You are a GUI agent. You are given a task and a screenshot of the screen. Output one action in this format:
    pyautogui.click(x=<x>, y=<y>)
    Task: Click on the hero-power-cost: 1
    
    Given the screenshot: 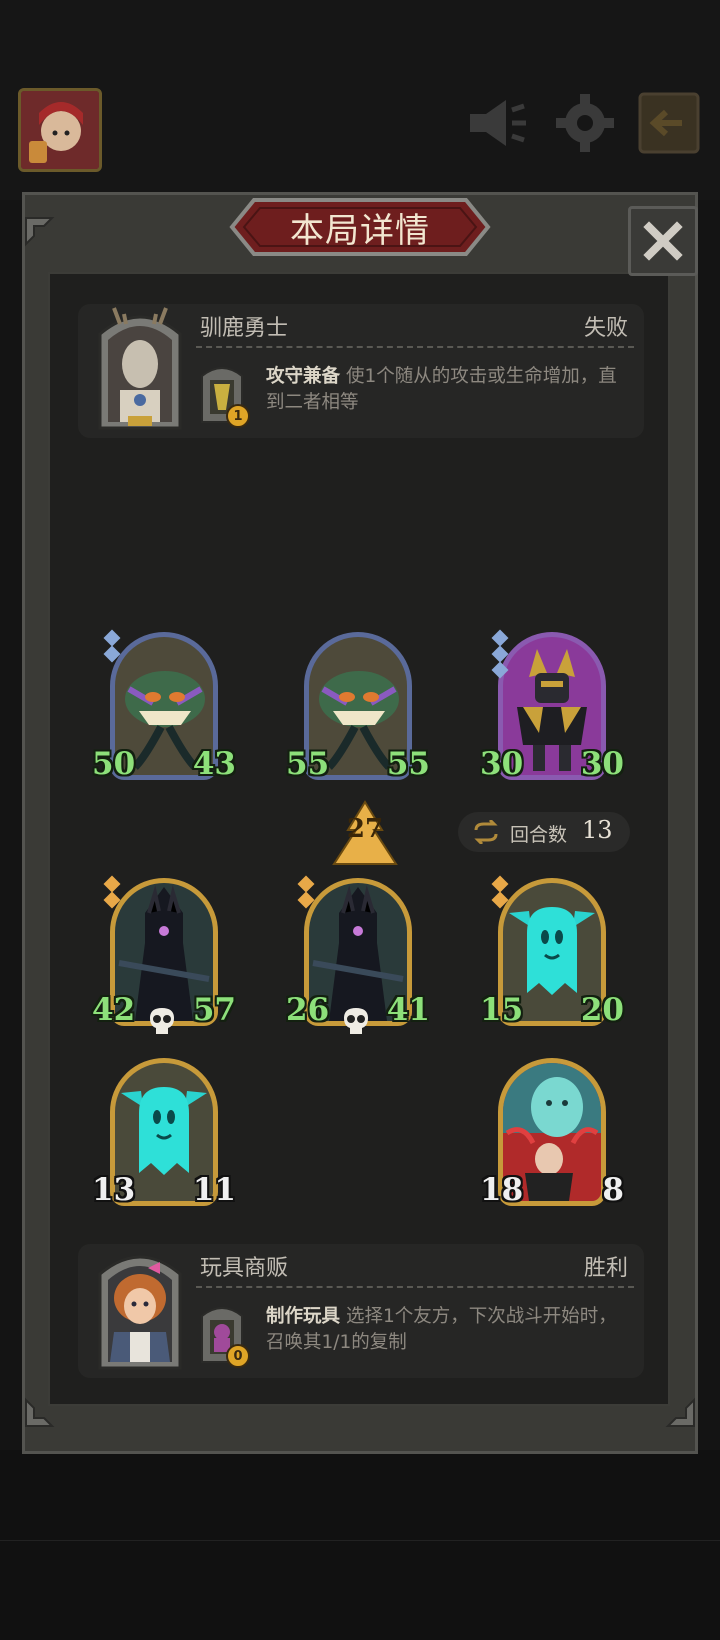 What is the action you would take?
    pyautogui.click(x=238, y=416)
    